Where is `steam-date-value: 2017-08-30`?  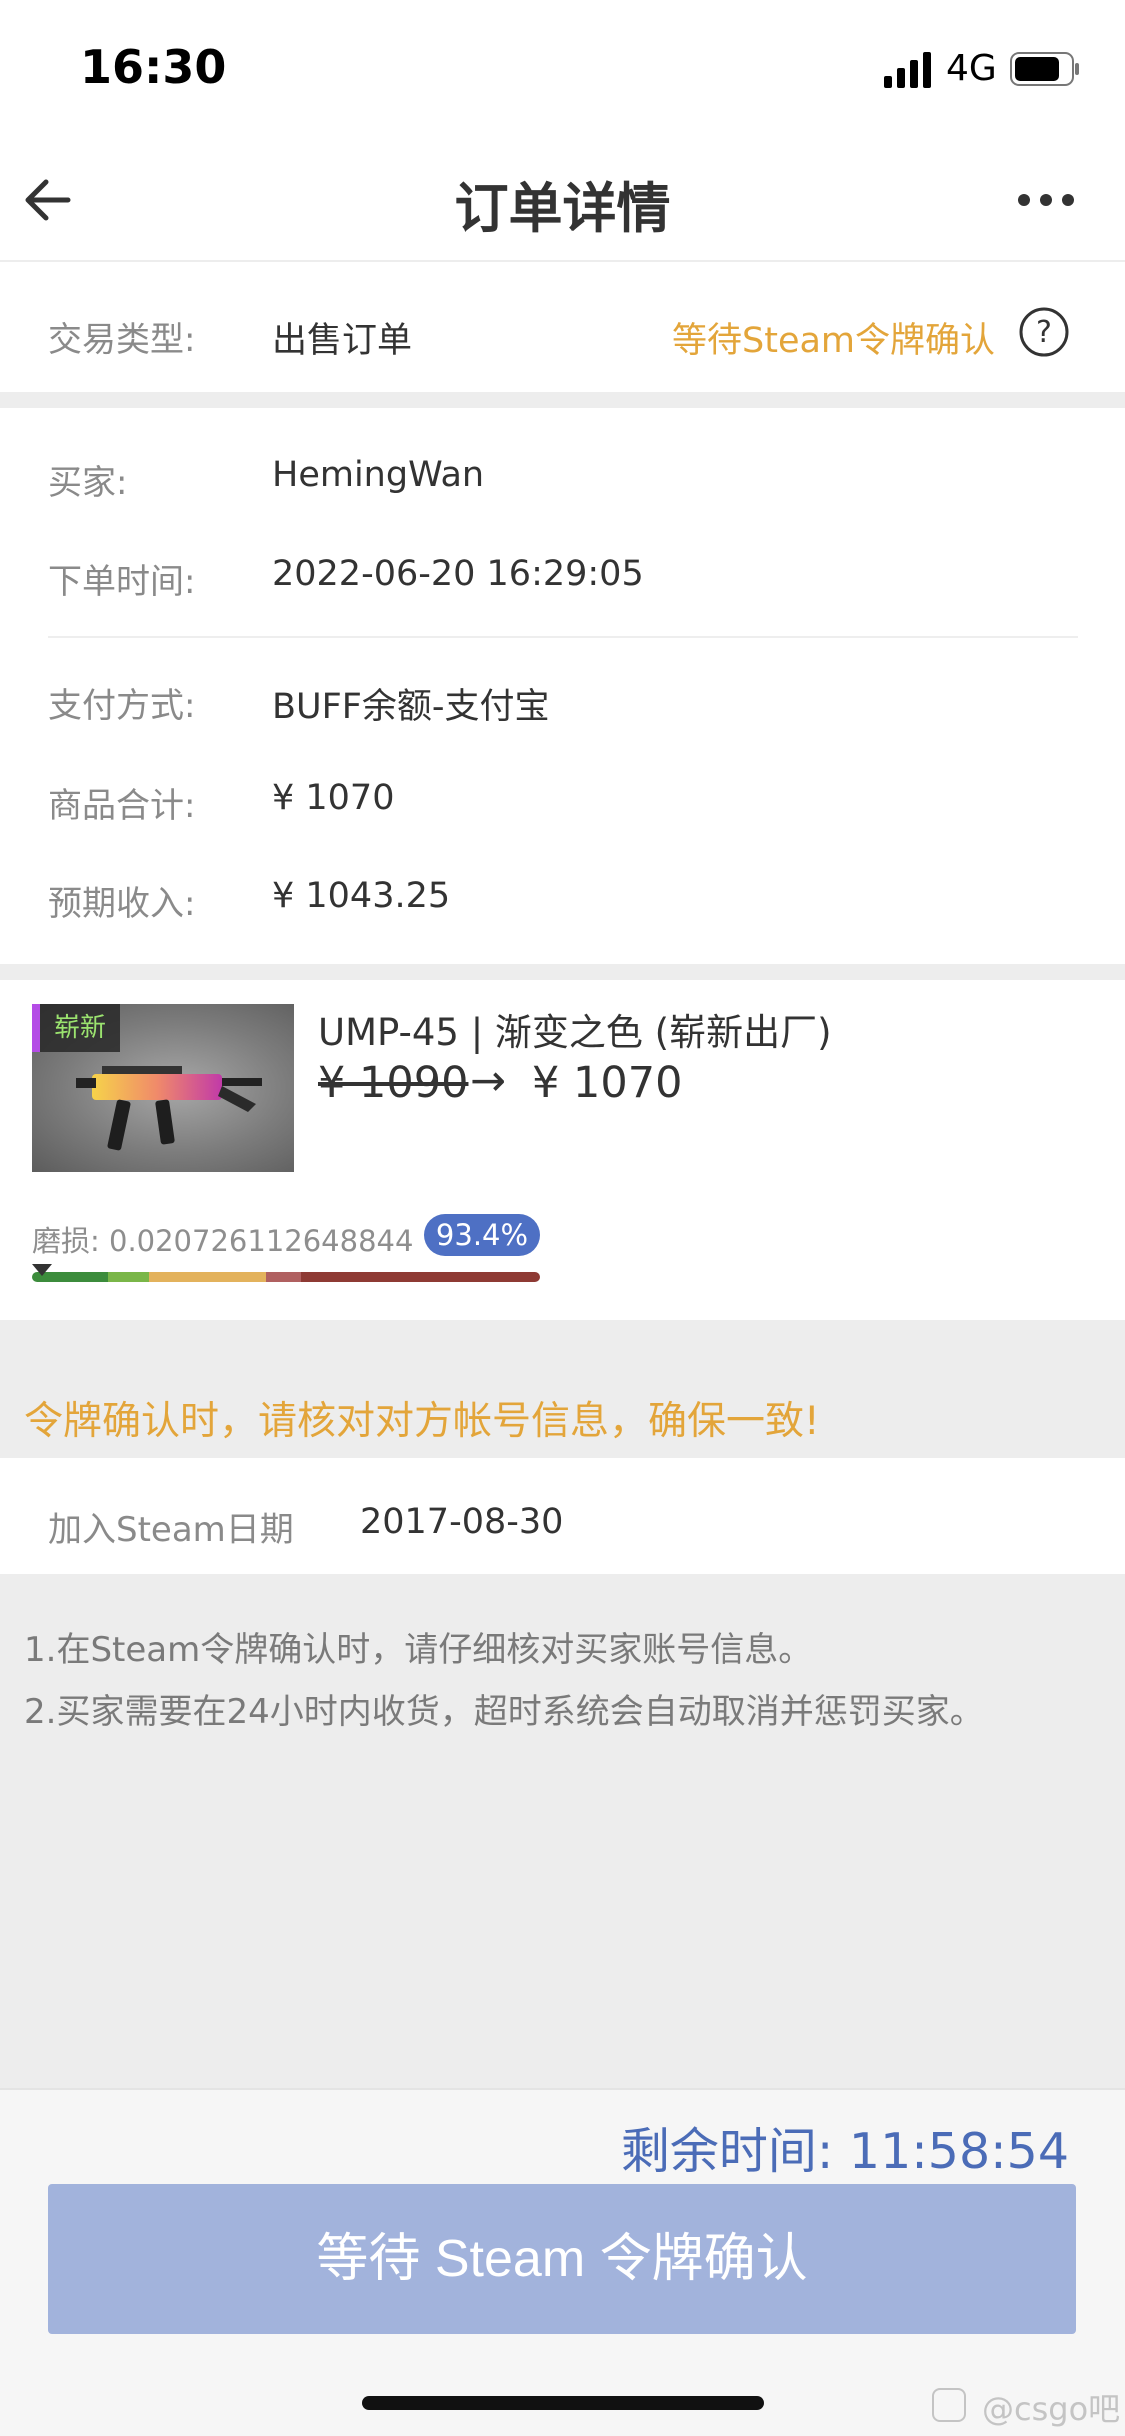 steam-date-value: 2017-08-30 is located at coordinates (462, 1522).